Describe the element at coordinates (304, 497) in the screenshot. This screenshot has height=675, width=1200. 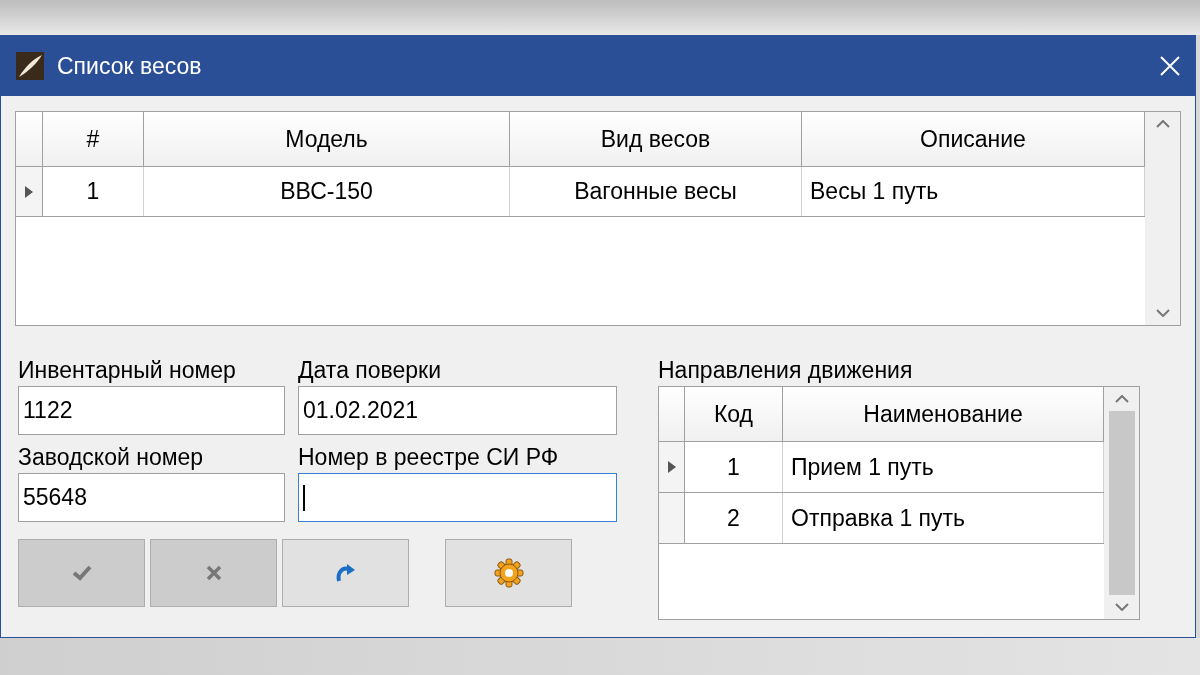
I see `text-cursor` at that location.